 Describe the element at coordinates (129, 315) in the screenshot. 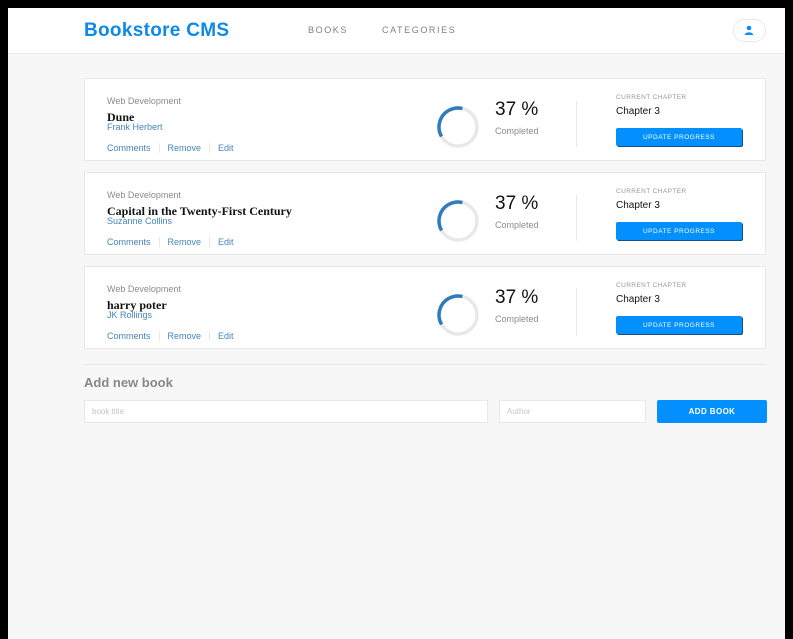

I see `book-author: JK Rollings` at that location.